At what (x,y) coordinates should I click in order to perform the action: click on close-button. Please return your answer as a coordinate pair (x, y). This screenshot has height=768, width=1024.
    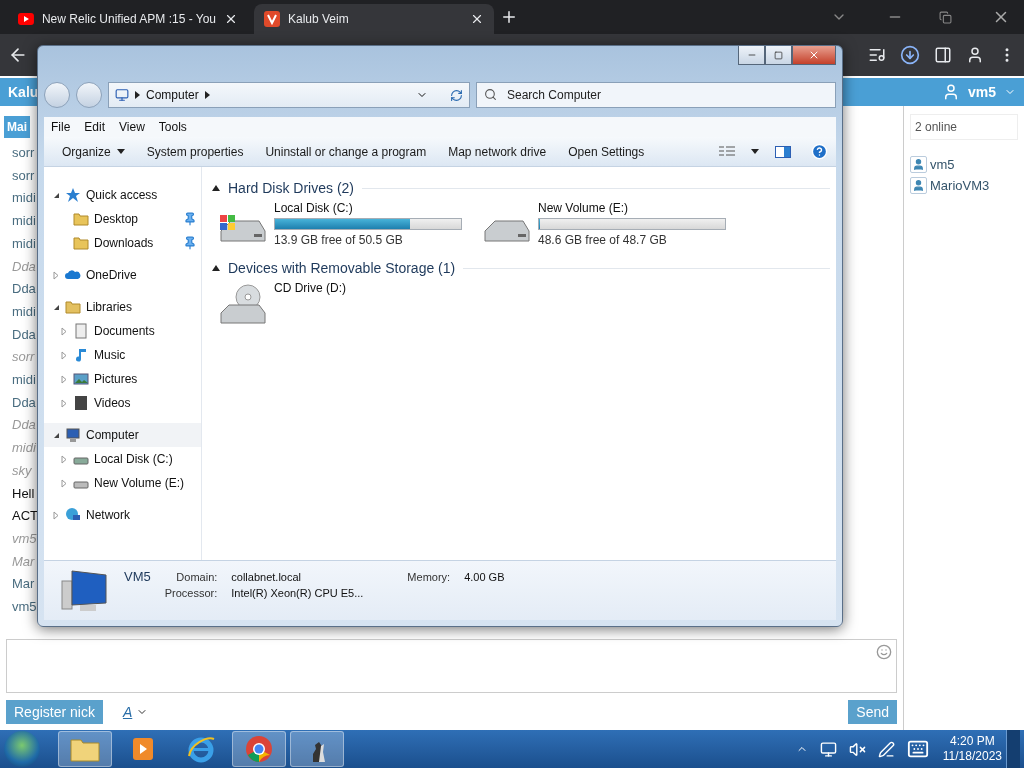
    Looking at the image, I should click on (814, 55).